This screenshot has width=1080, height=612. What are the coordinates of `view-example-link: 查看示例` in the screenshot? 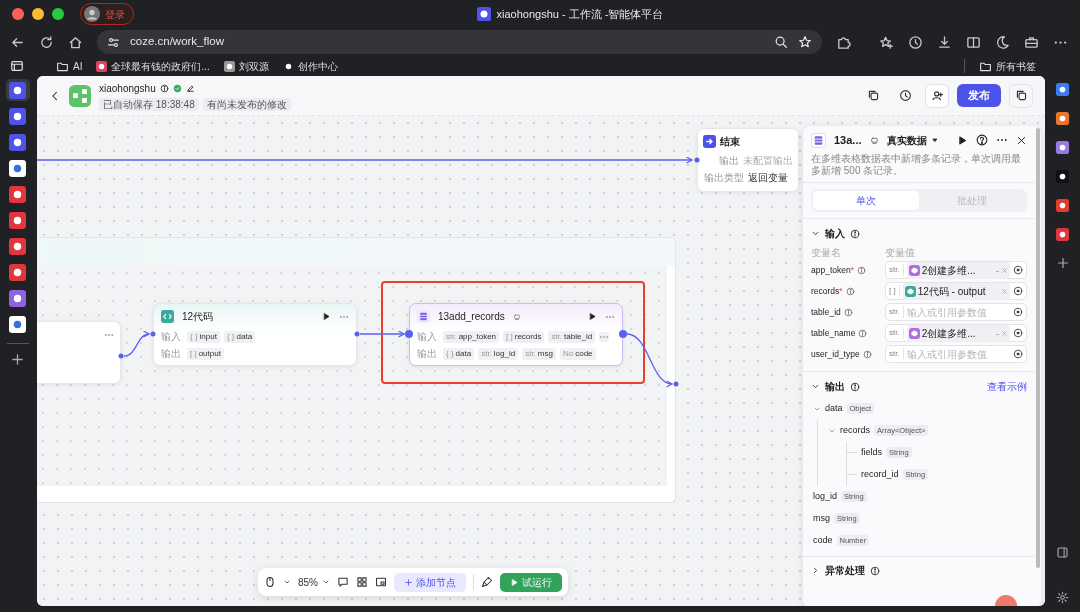 It's located at (1007, 386).